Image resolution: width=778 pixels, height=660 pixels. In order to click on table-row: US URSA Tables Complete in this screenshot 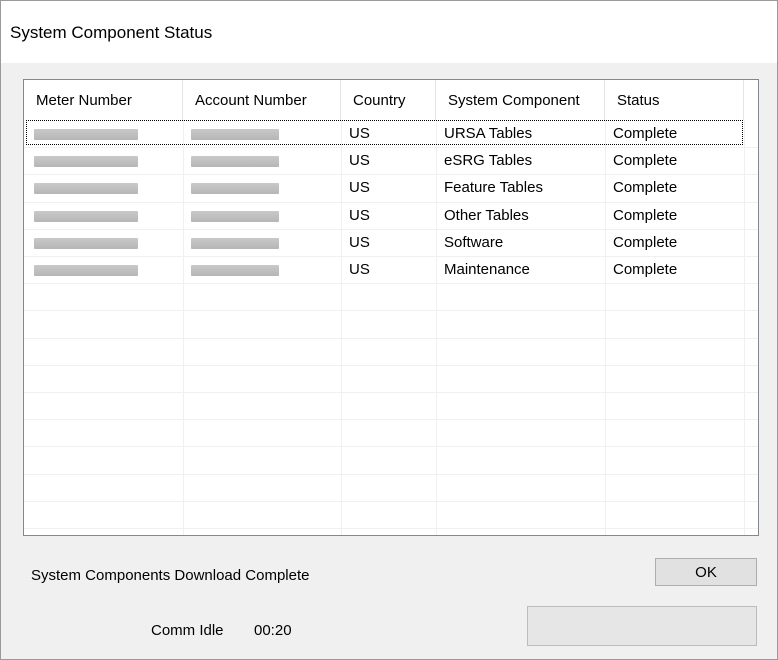, I will do `click(391, 133)`.